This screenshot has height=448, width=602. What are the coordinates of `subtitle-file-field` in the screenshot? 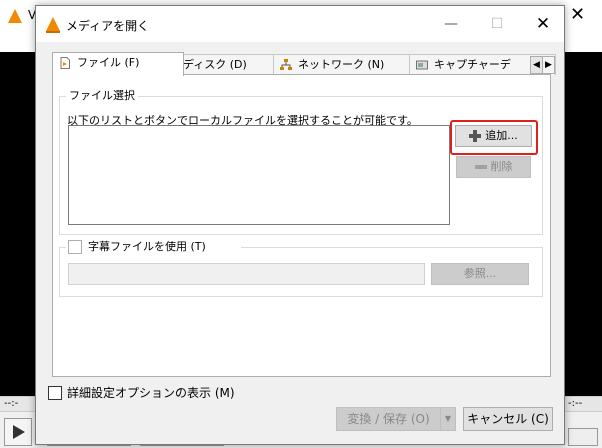 It's located at (246, 274).